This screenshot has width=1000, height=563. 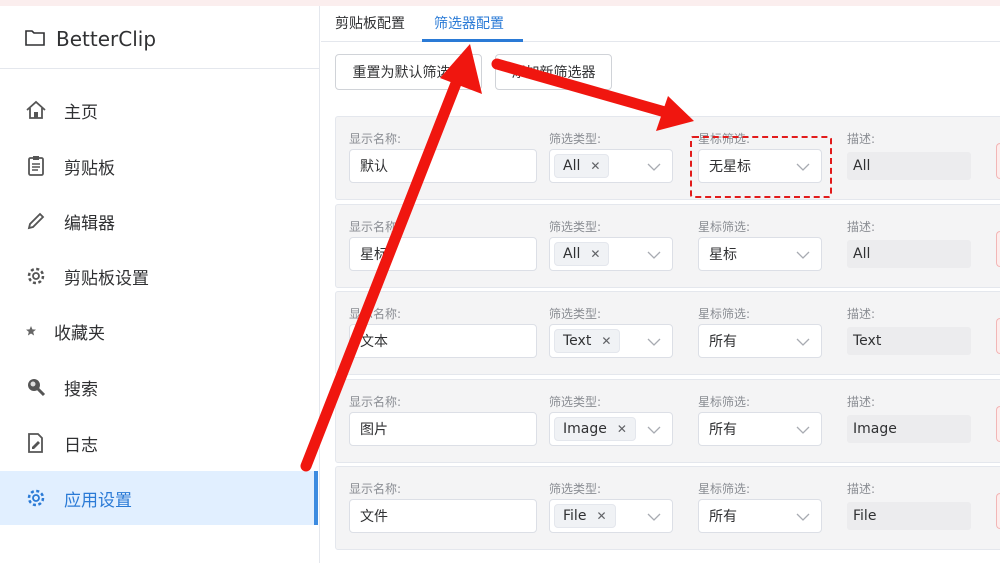 What do you see at coordinates (909, 429) in the screenshot?
I see `description-field: Image` at bounding box center [909, 429].